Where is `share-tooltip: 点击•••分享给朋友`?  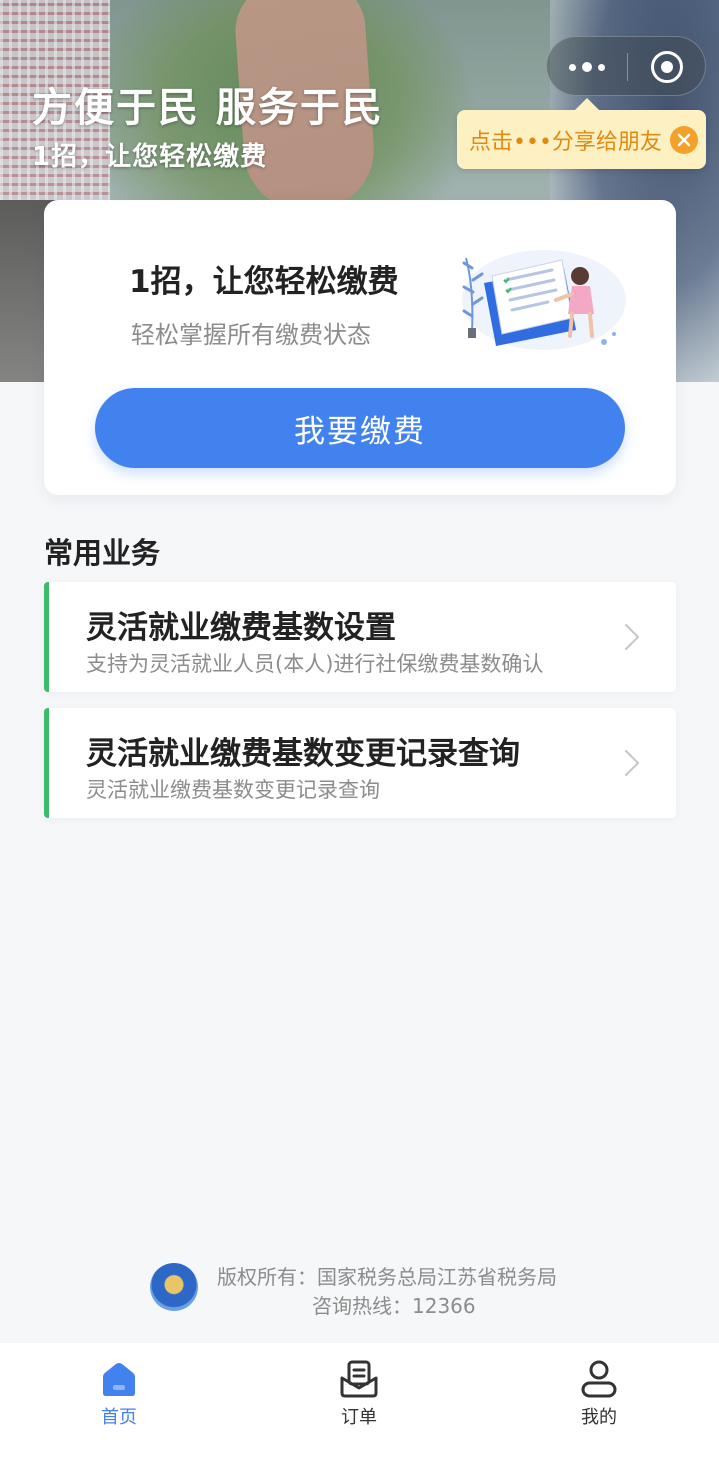 share-tooltip: 点击•••分享给朋友 is located at coordinates (581, 133).